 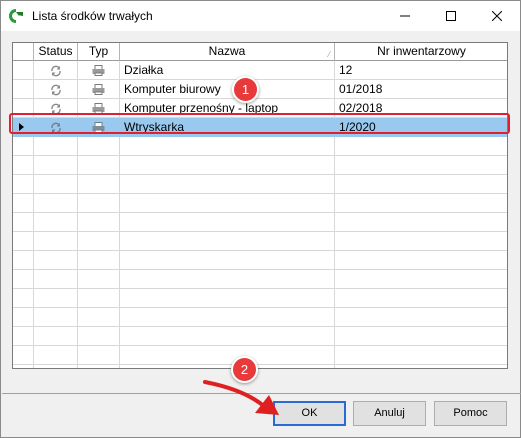 I want to click on window-title: Lista środków trwałych, so click(x=92, y=16).